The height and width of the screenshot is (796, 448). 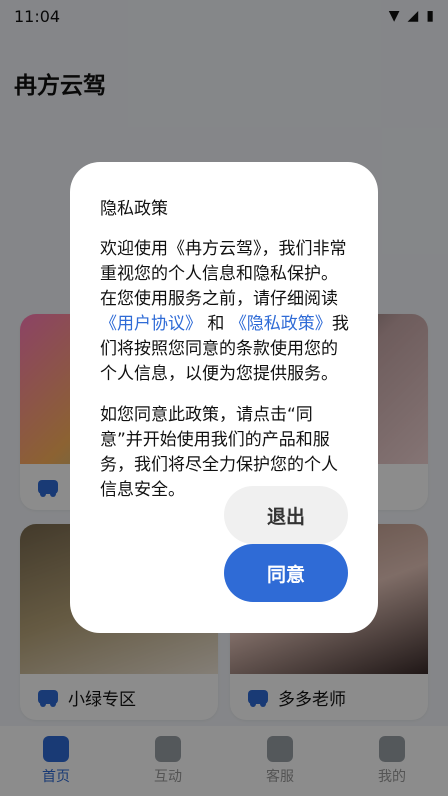 What do you see at coordinates (286, 515) in the screenshot?
I see `exit-button: 退出` at bounding box center [286, 515].